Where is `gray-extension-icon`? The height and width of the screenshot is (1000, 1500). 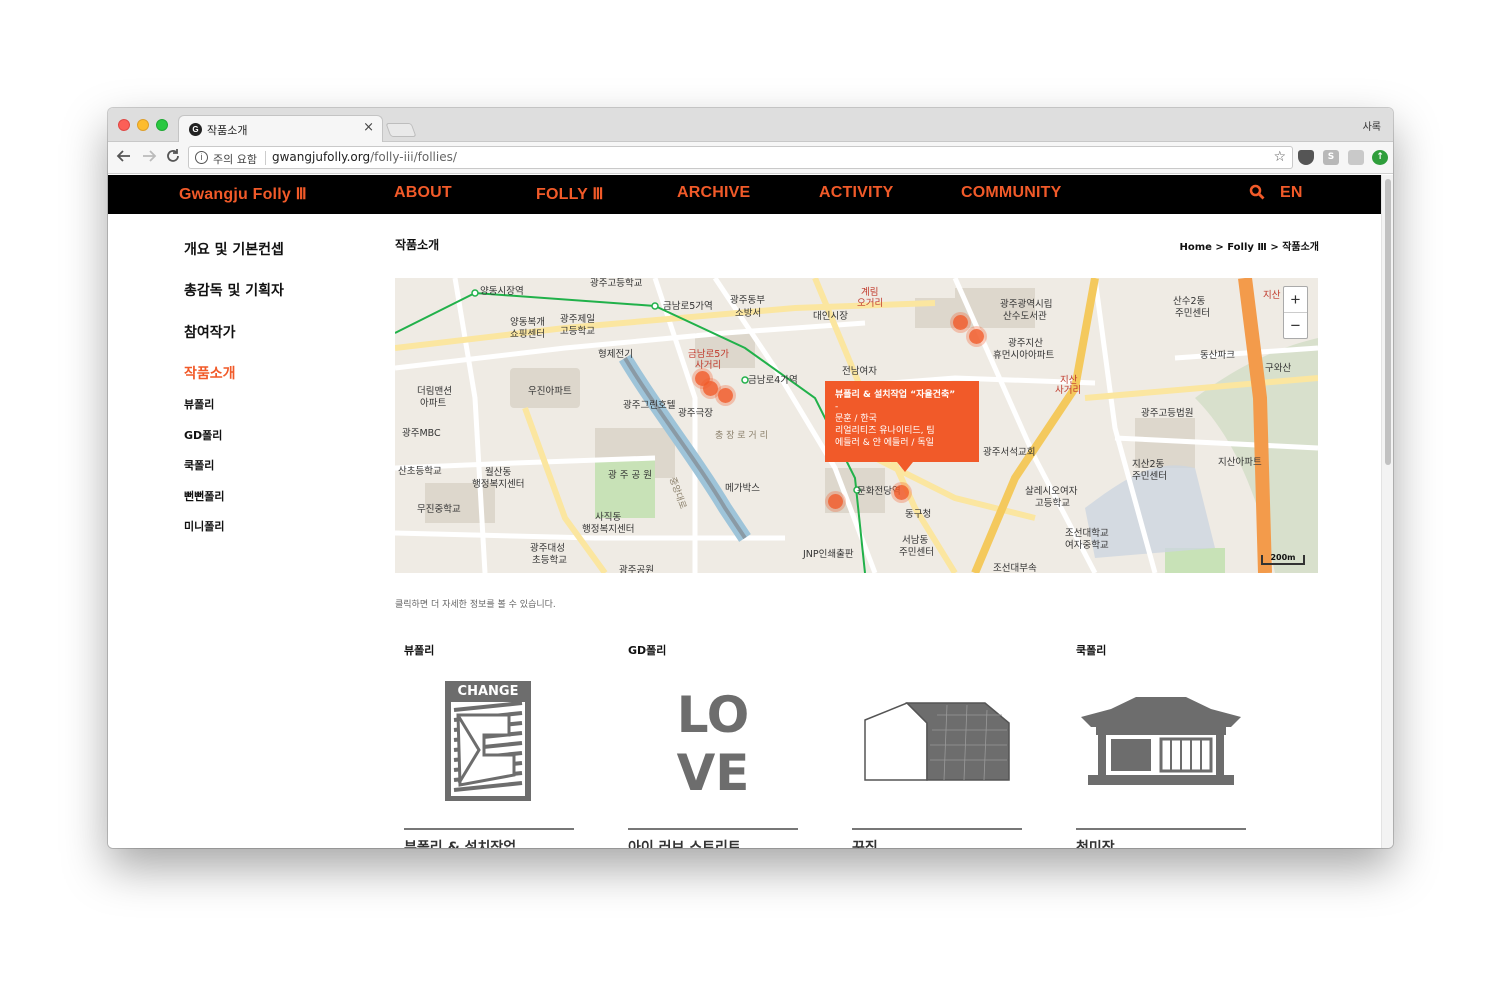
gray-extension-icon is located at coordinates (1356, 157).